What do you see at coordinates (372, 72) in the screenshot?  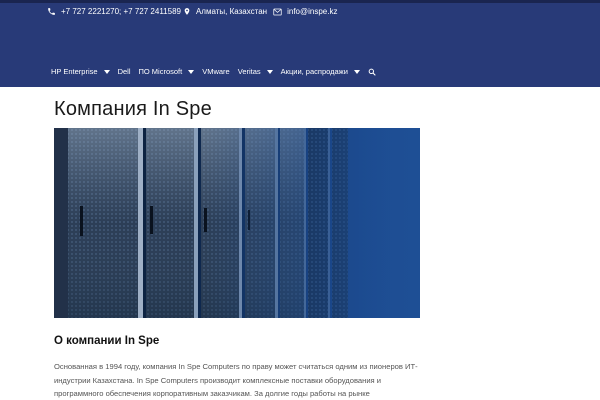 I see `search-icon` at bounding box center [372, 72].